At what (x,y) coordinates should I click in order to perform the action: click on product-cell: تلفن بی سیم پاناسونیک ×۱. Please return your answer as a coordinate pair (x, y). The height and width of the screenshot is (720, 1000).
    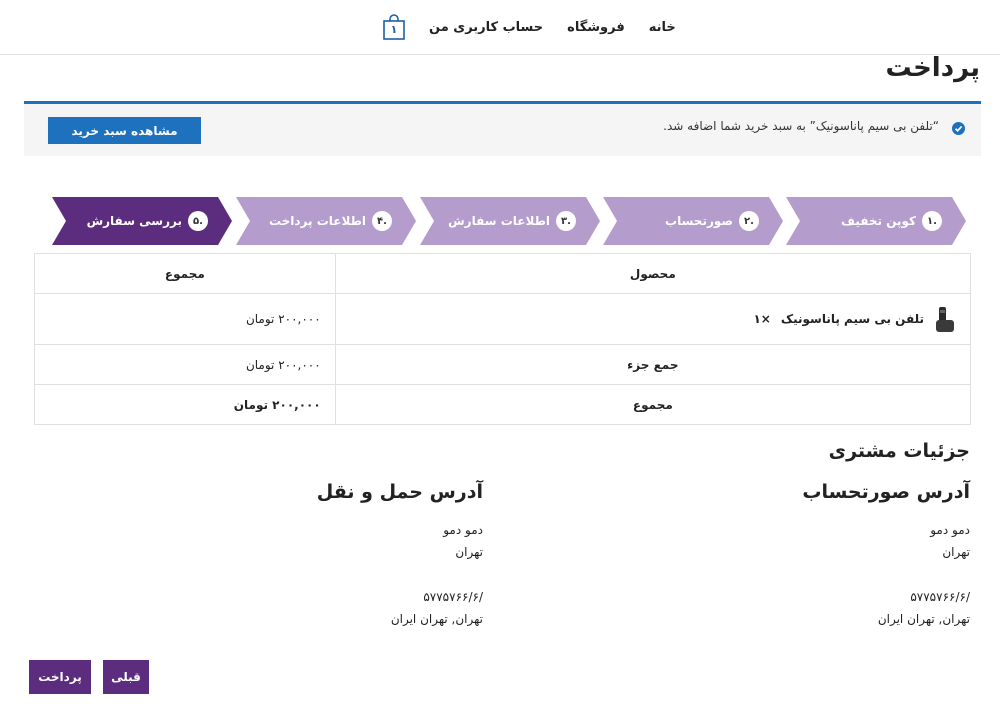
    Looking at the image, I should click on (653, 319).